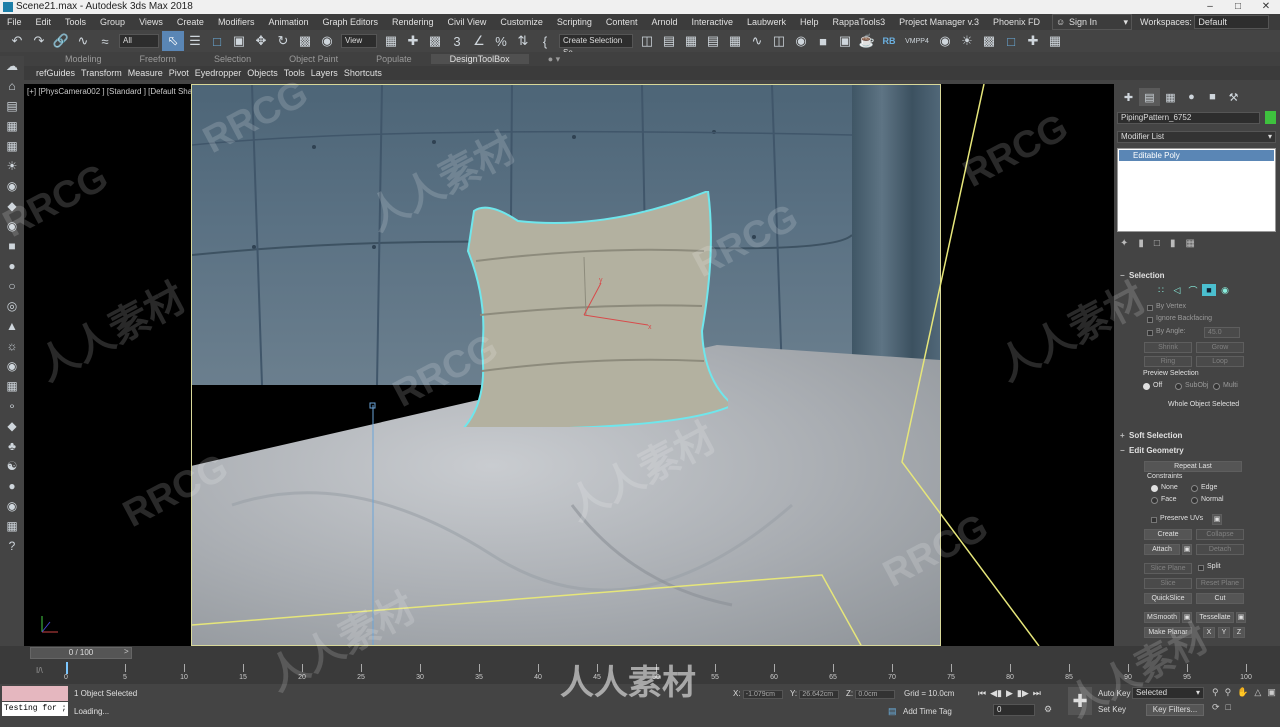 Image resolution: width=1280 pixels, height=727 pixels. Describe the element at coordinates (1212, 97) in the screenshot. I see `display-tab-icon: ■` at that location.